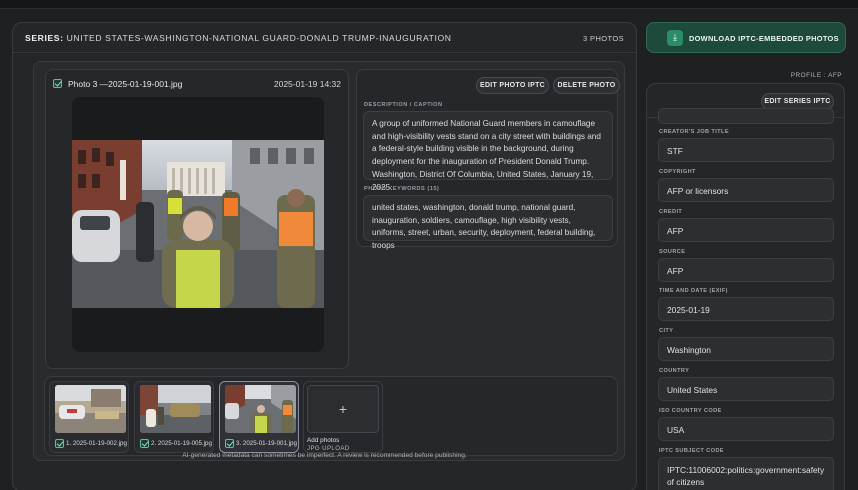  I want to click on download-iptc-button: ⤓ DOWNLOAD IPTC-EMBEDDED PHOTOS, so click(746, 37).